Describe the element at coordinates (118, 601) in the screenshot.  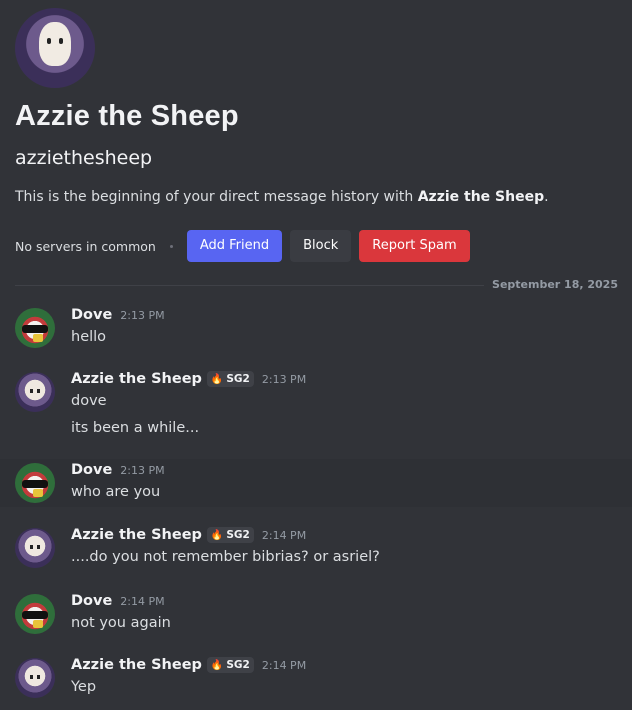
I see `message-header: Dove 2:14 PM` at that location.